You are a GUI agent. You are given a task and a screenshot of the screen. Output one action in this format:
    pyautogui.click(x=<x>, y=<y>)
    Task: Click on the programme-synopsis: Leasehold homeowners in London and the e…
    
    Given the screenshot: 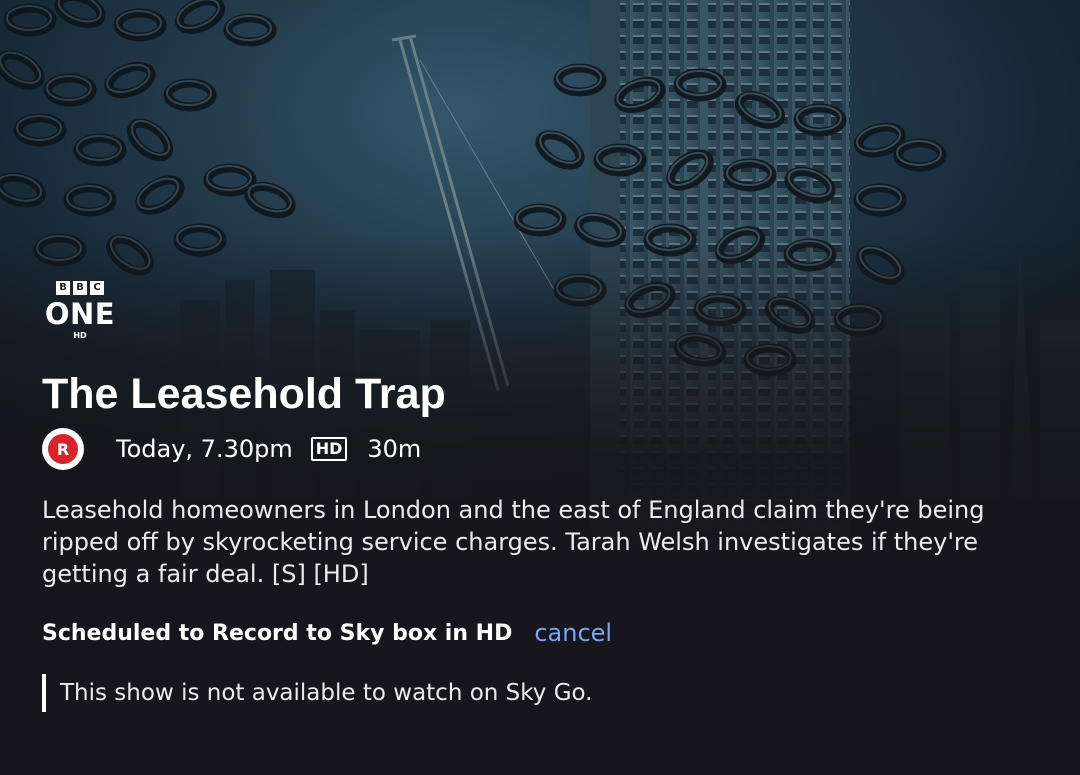 What is the action you would take?
    pyautogui.click(x=513, y=542)
    